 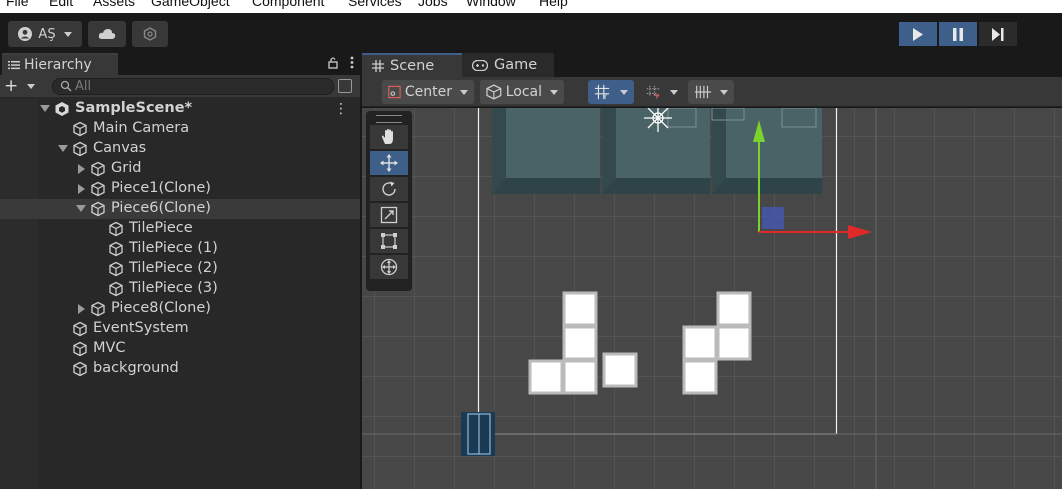 What do you see at coordinates (150, 34) in the screenshot?
I see `collab-button` at bounding box center [150, 34].